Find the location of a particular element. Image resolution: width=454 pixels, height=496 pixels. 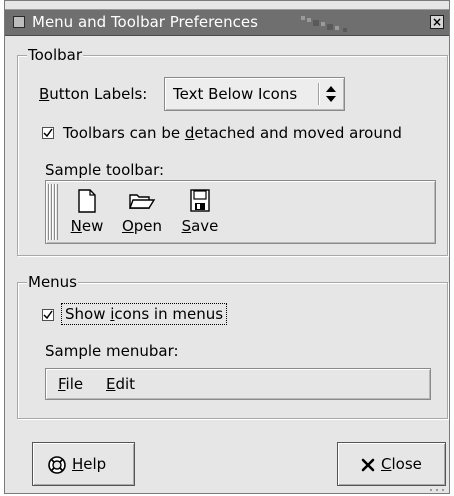

button-labels-label: Button Labels: is located at coordinates (93, 94).